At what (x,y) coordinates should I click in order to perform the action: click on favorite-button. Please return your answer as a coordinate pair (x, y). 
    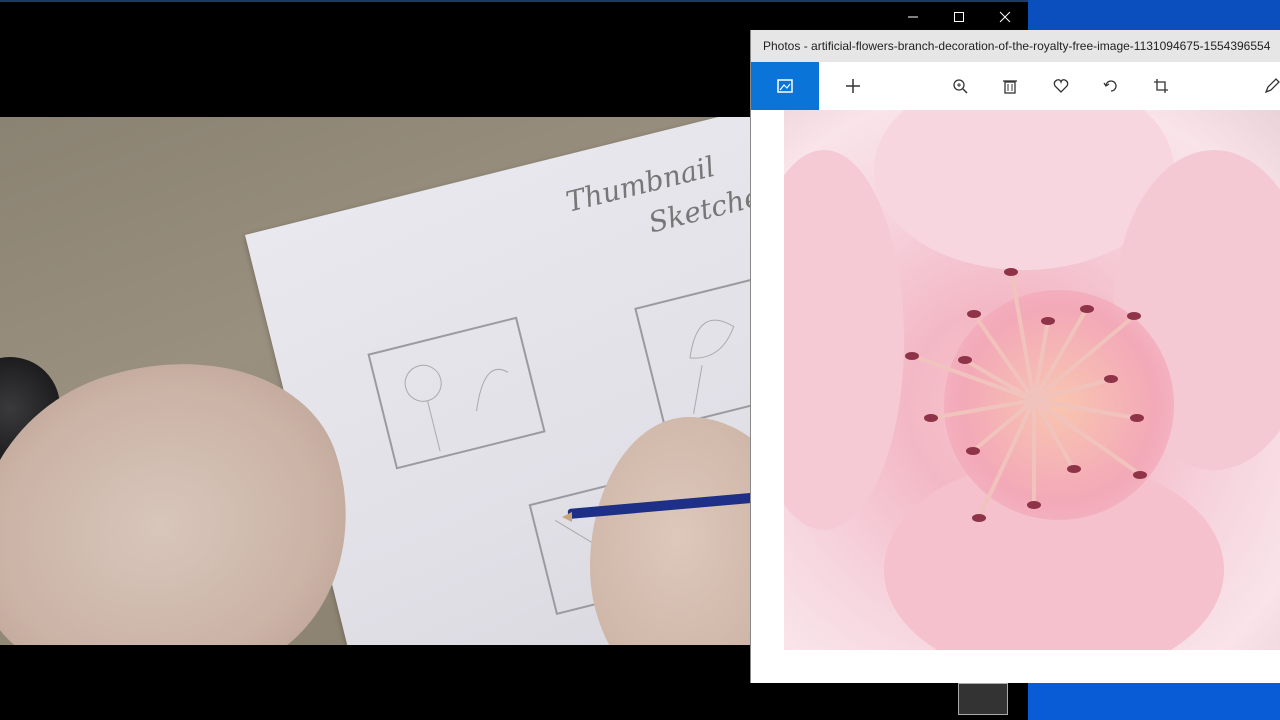
    Looking at the image, I should click on (1061, 86).